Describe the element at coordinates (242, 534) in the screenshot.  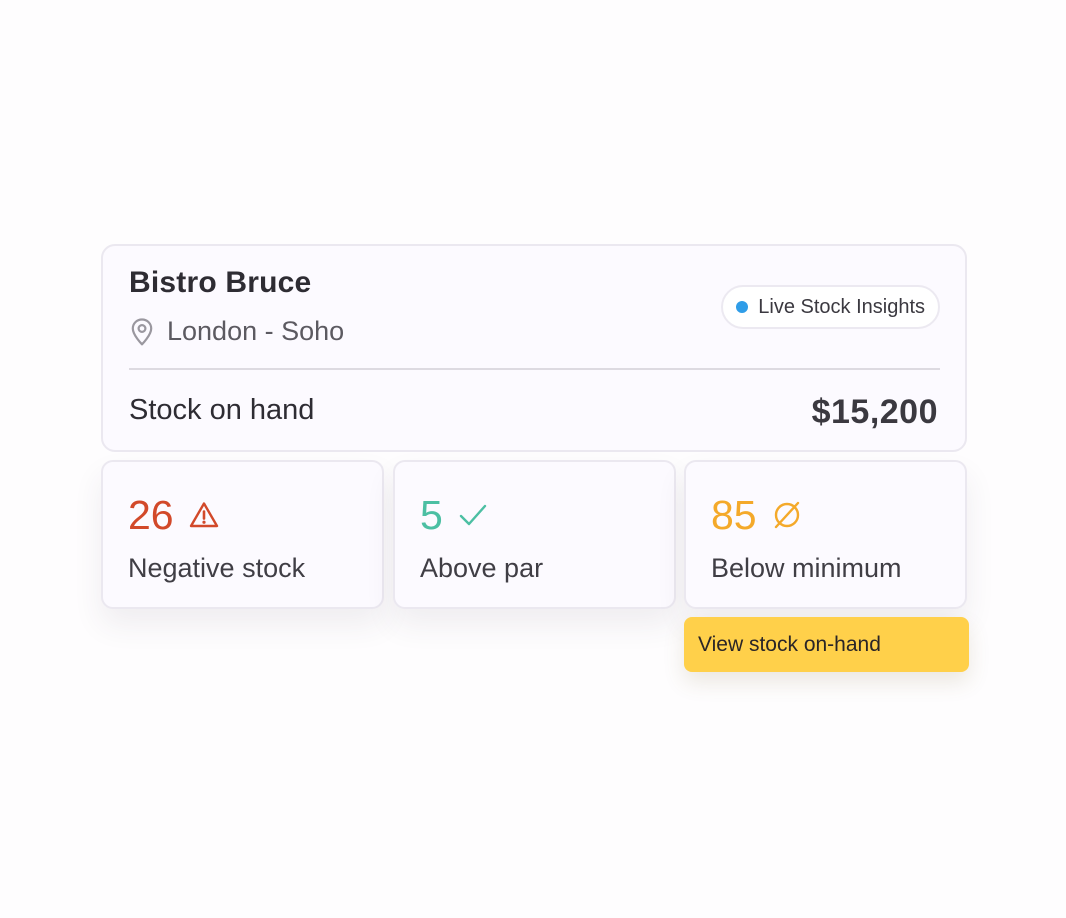
I see `negative-stock-card: 26 Negative stock` at that location.